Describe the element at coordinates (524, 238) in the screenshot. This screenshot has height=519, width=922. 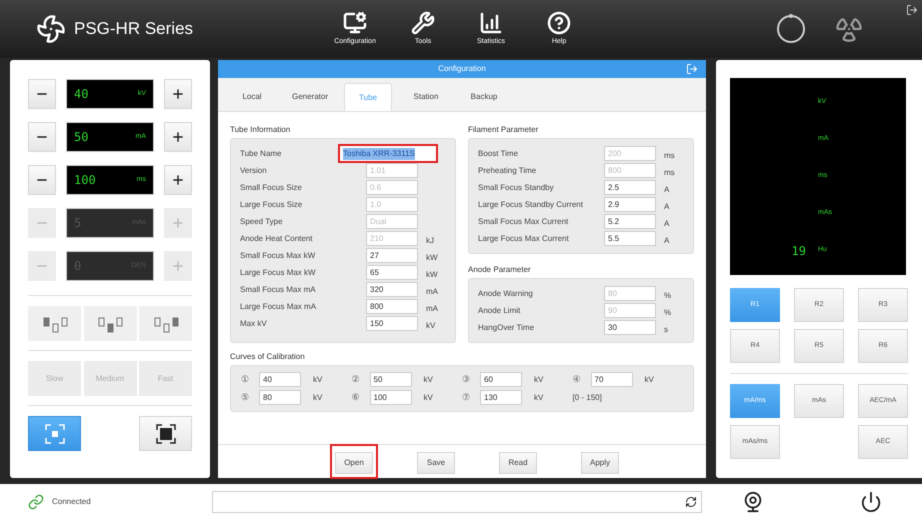
I see `field-label: Large Focus Max Current` at that location.